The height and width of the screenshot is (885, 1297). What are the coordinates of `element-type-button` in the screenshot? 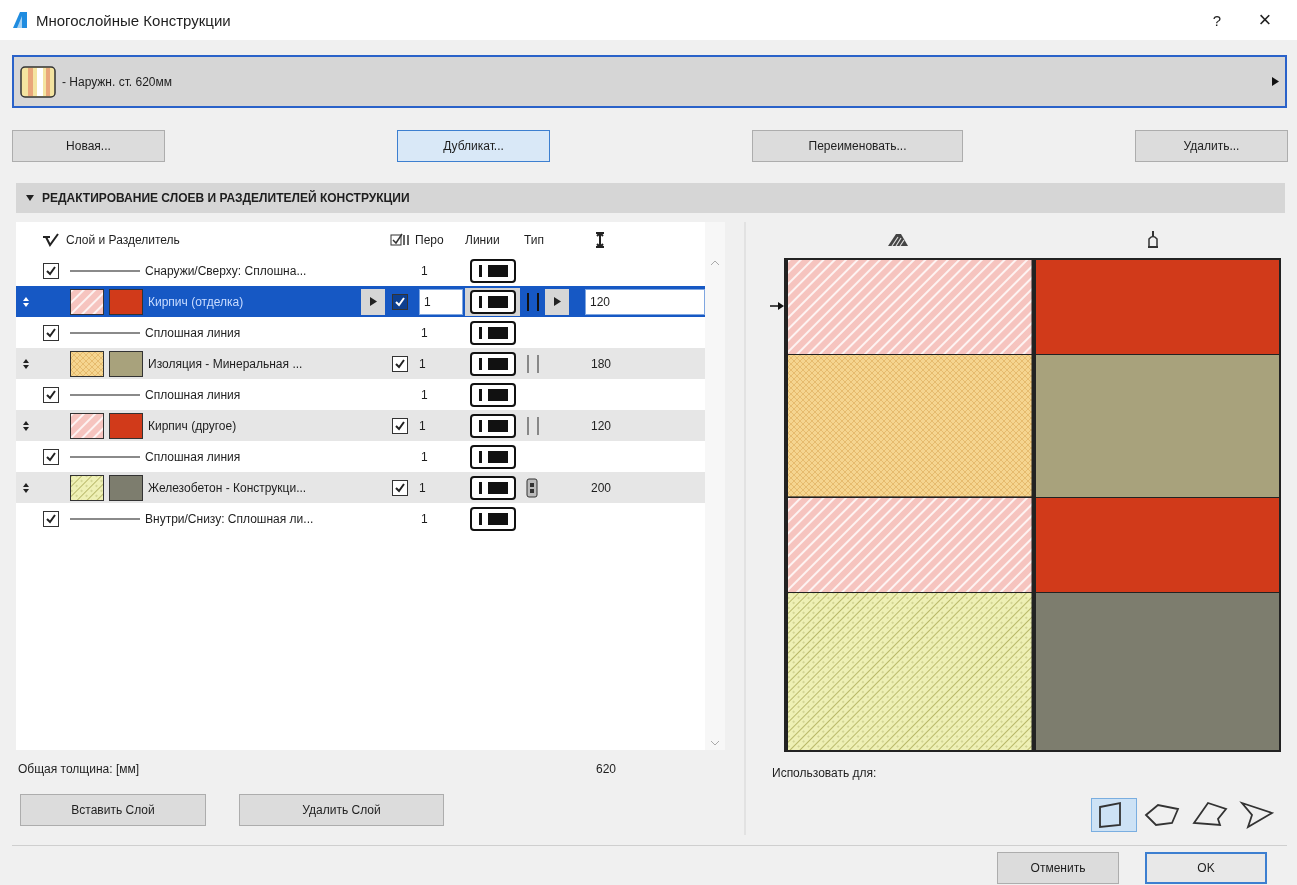 It's located at (1114, 815).